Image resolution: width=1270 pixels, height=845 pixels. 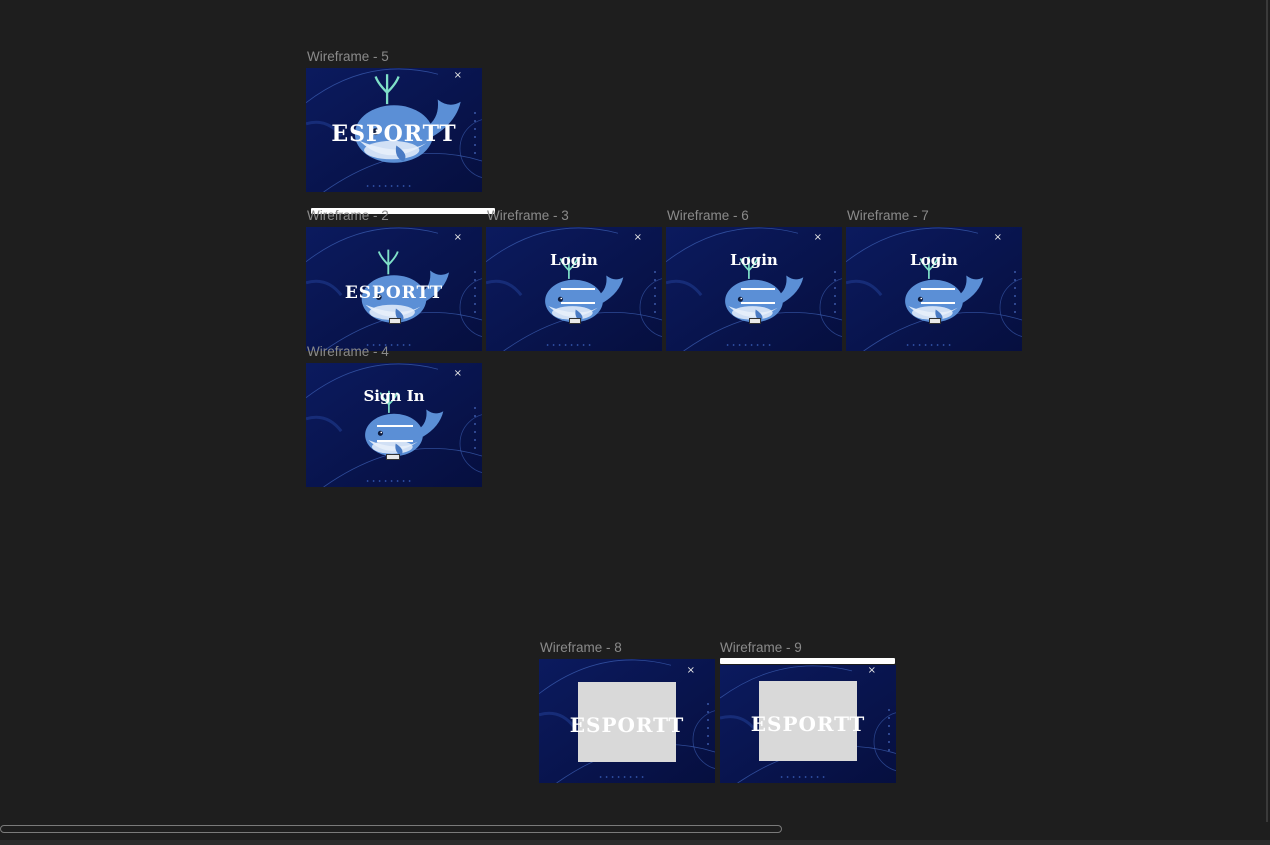 What do you see at coordinates (394, 396) in the screenshot?
I see `frame-heading: Sign In` at bounding box center [394, 396].